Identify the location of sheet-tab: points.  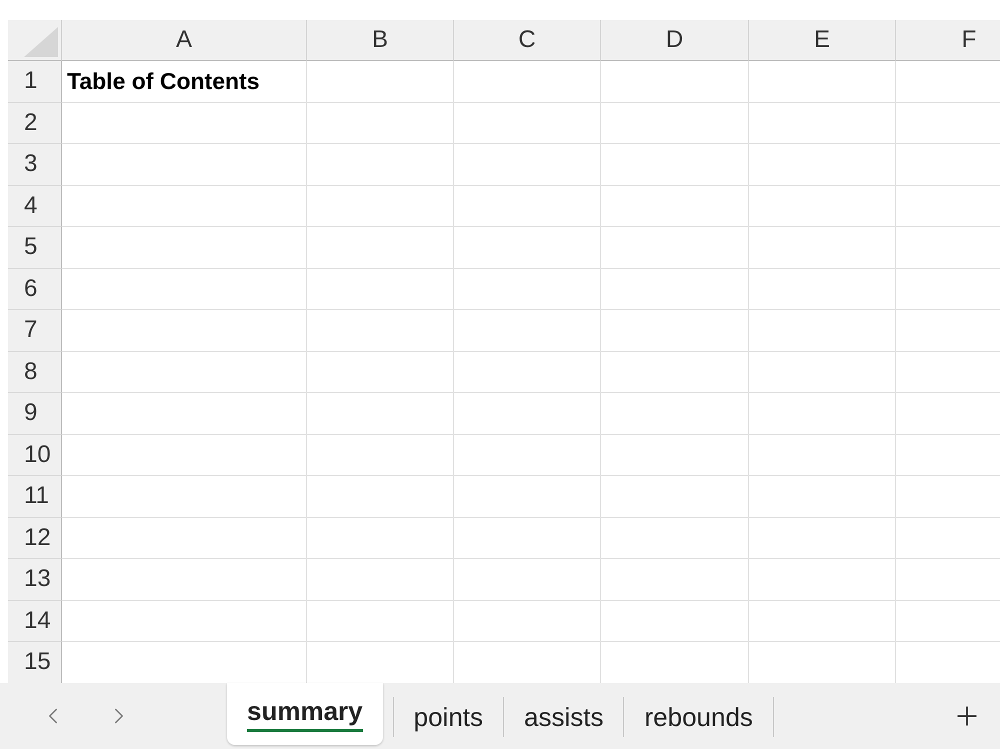
(449, 716).